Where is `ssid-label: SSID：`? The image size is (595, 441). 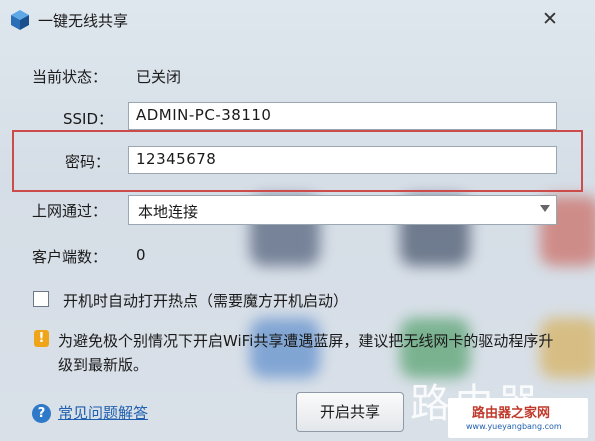 ssid-label: SSID： is located at coordinates (88, 119).